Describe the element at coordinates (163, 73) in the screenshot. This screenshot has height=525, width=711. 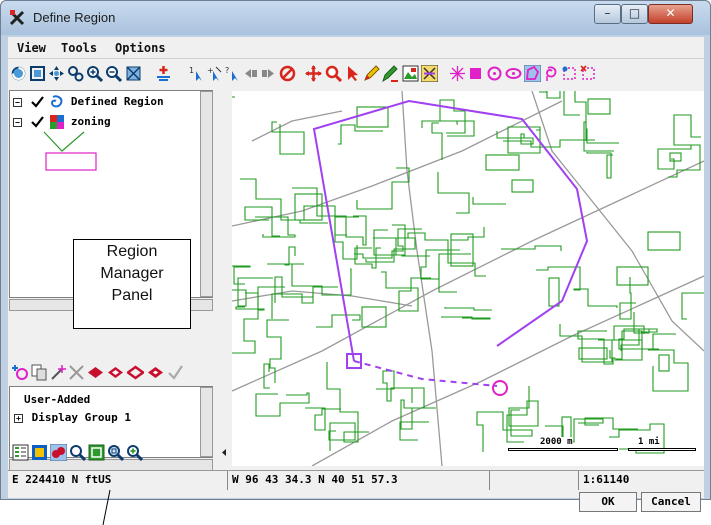
I see `add-layer-icon` at that location.